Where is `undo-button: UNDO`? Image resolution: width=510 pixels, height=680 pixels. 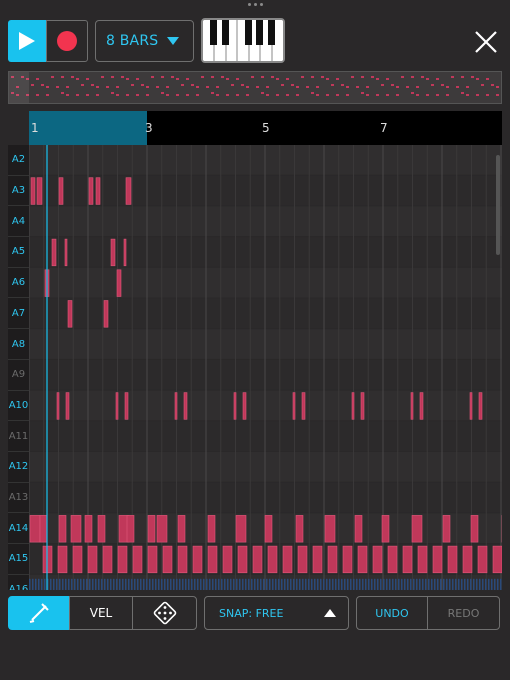 undo-button: UNDO is located at coordinates (392, 613).